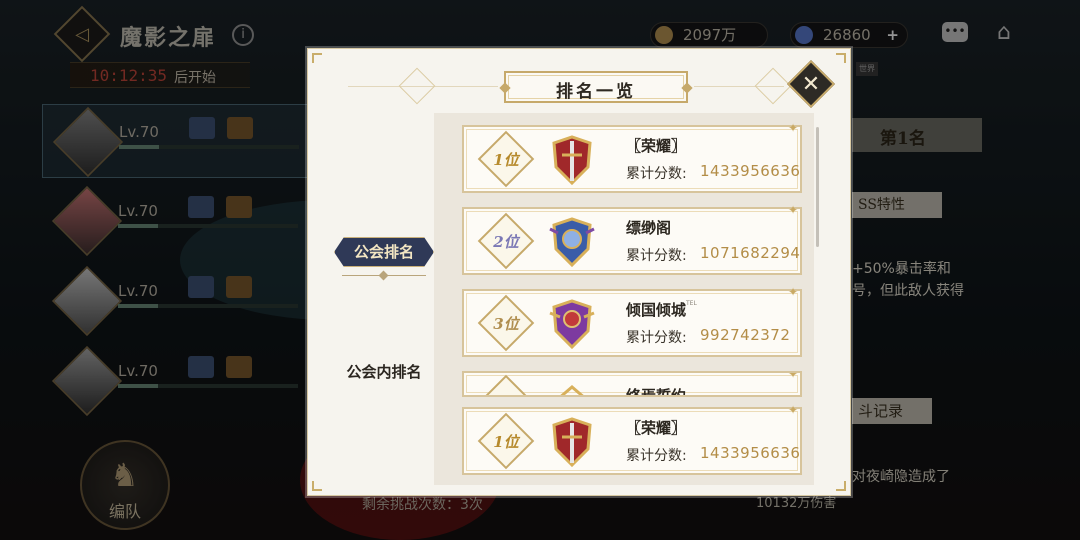  What do you see at coordinates (572, 324) in the screenshot?
I see `purple-shield-emblem-icon` at bounding box center [572, 324].